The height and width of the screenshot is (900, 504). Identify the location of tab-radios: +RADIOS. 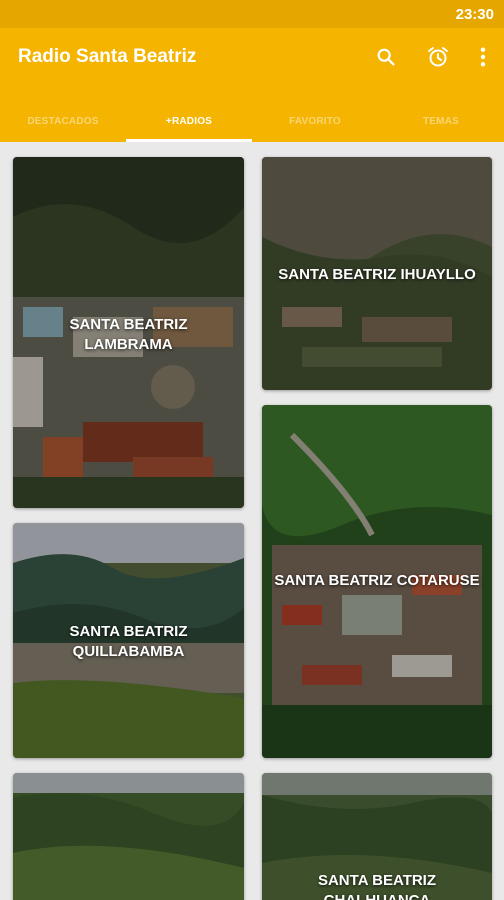
(189, 121).